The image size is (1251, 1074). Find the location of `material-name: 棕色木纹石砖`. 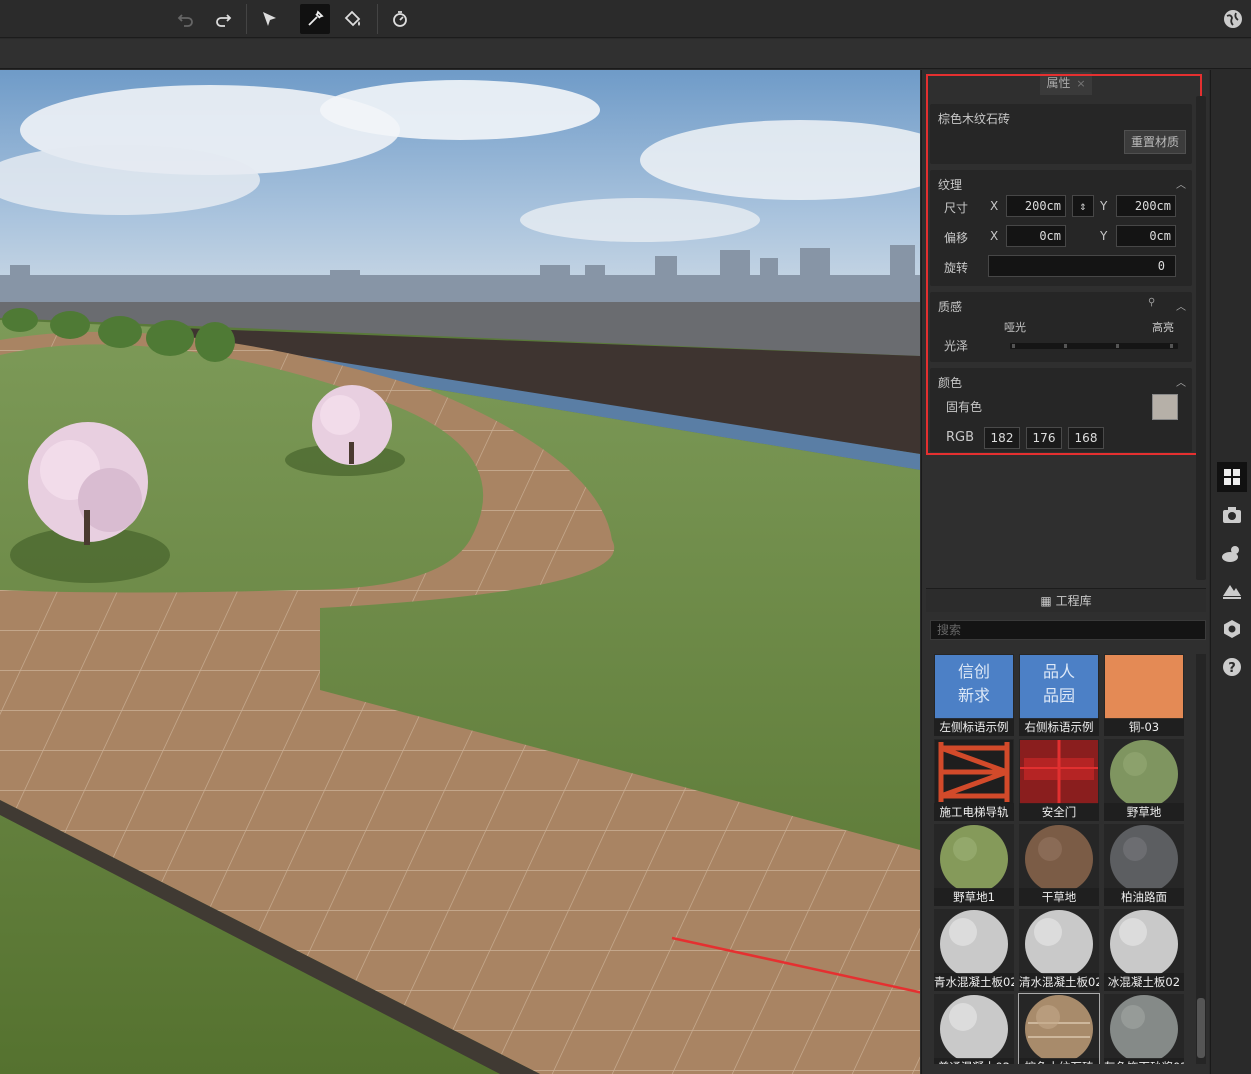

material-name: 棕色木纹石砖 is located at coordinates (974, 119).